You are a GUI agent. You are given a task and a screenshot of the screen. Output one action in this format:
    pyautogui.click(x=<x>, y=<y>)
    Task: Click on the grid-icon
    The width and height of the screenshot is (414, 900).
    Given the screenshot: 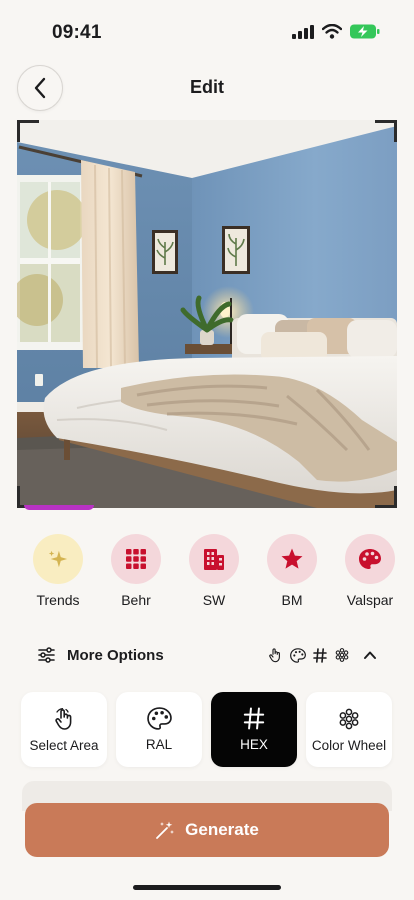 What is the action you would take?
    pyautogui.click(x=136, y=559)
    